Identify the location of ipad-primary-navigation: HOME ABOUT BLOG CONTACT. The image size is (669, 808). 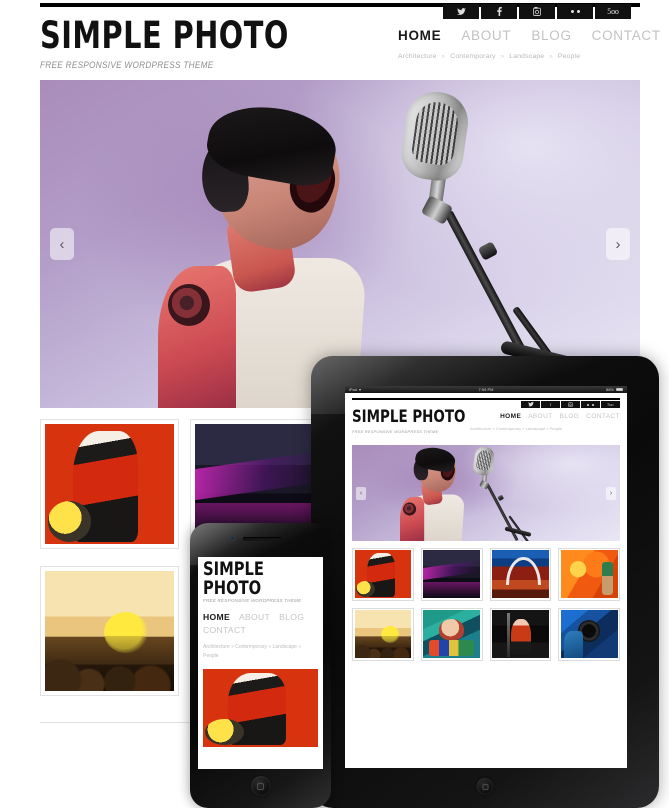
(560, 416).